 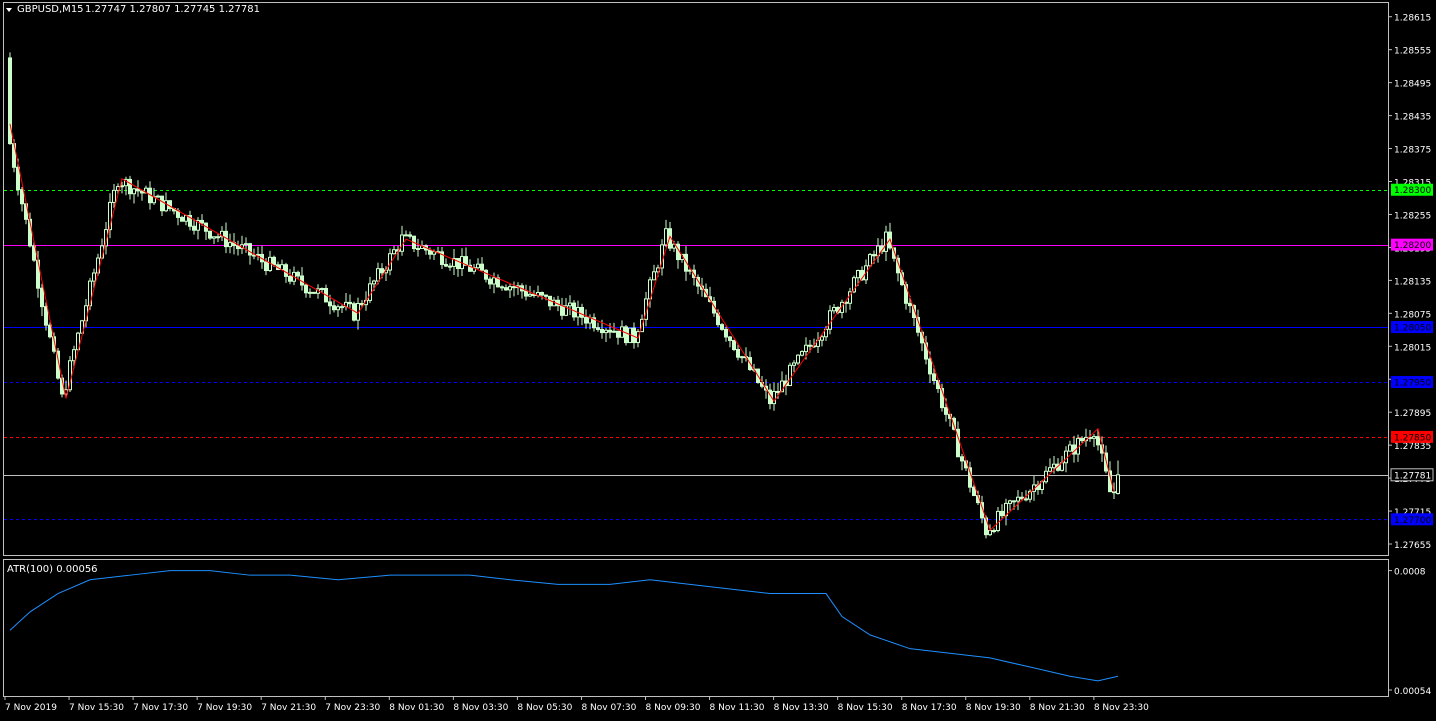 I want to click on y-tick-label: 1.28375, so click(x=1412, y=151).